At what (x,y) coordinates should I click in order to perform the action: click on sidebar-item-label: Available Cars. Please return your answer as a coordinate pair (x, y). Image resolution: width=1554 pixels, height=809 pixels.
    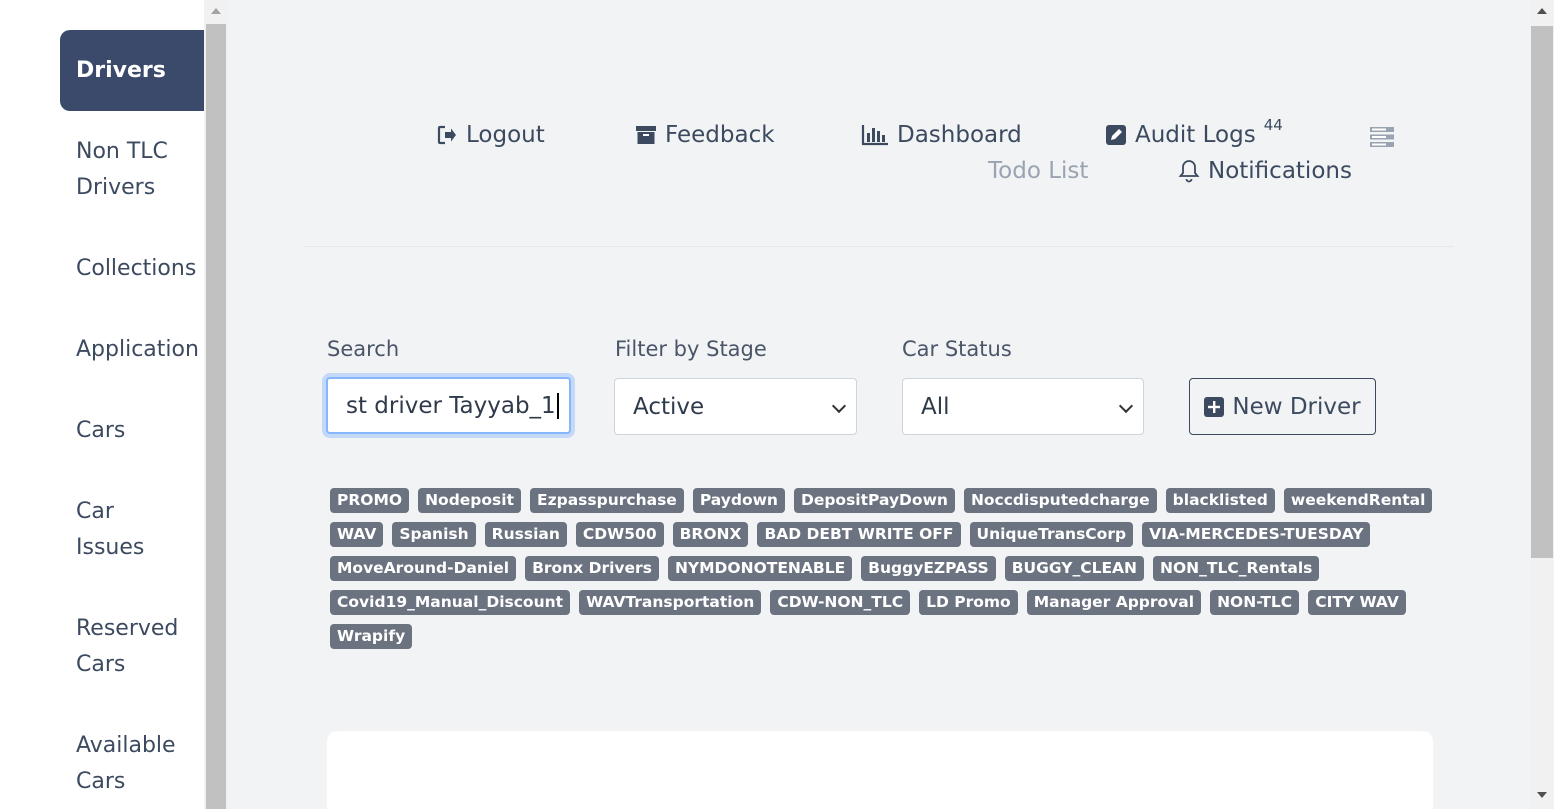
    Looking at the image, I should click on (126, 763).